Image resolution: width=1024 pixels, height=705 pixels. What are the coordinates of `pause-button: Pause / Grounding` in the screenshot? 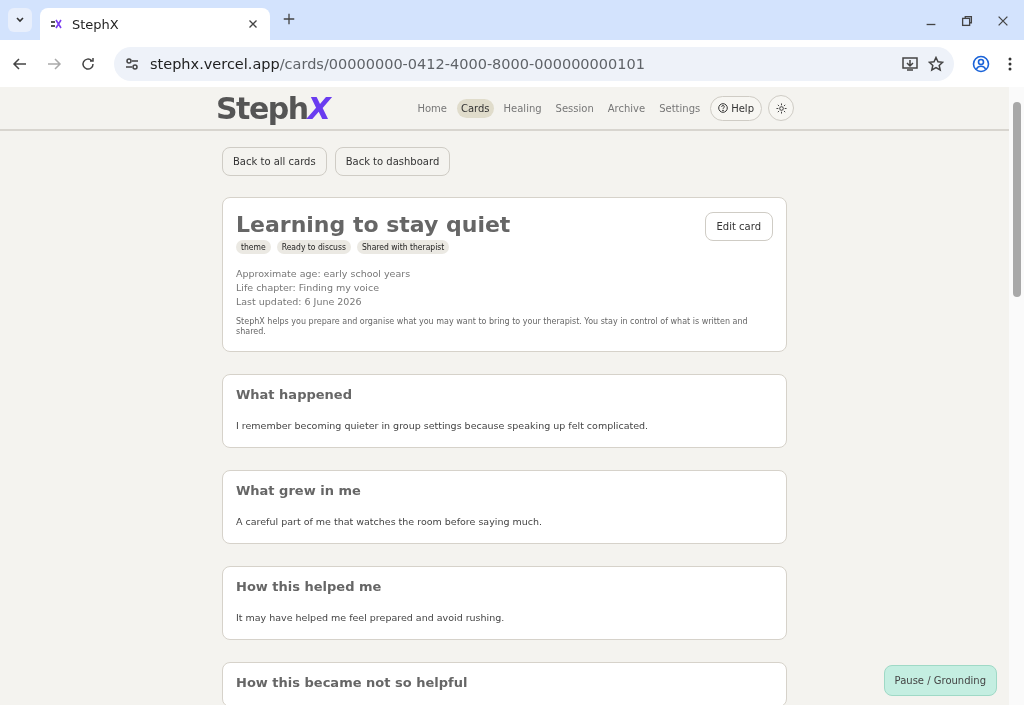 It's located at (940, 680).